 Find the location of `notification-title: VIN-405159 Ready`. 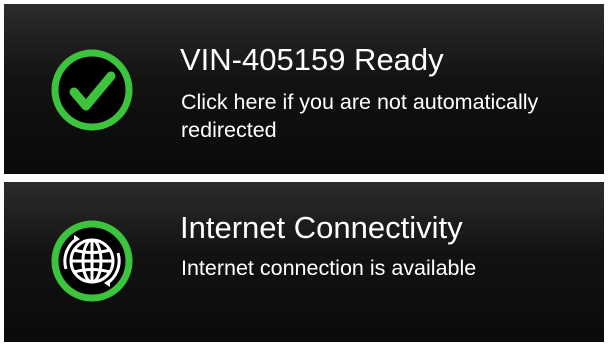

notification-title: VIN-405159 Ready is located at coordinates (312, 59).